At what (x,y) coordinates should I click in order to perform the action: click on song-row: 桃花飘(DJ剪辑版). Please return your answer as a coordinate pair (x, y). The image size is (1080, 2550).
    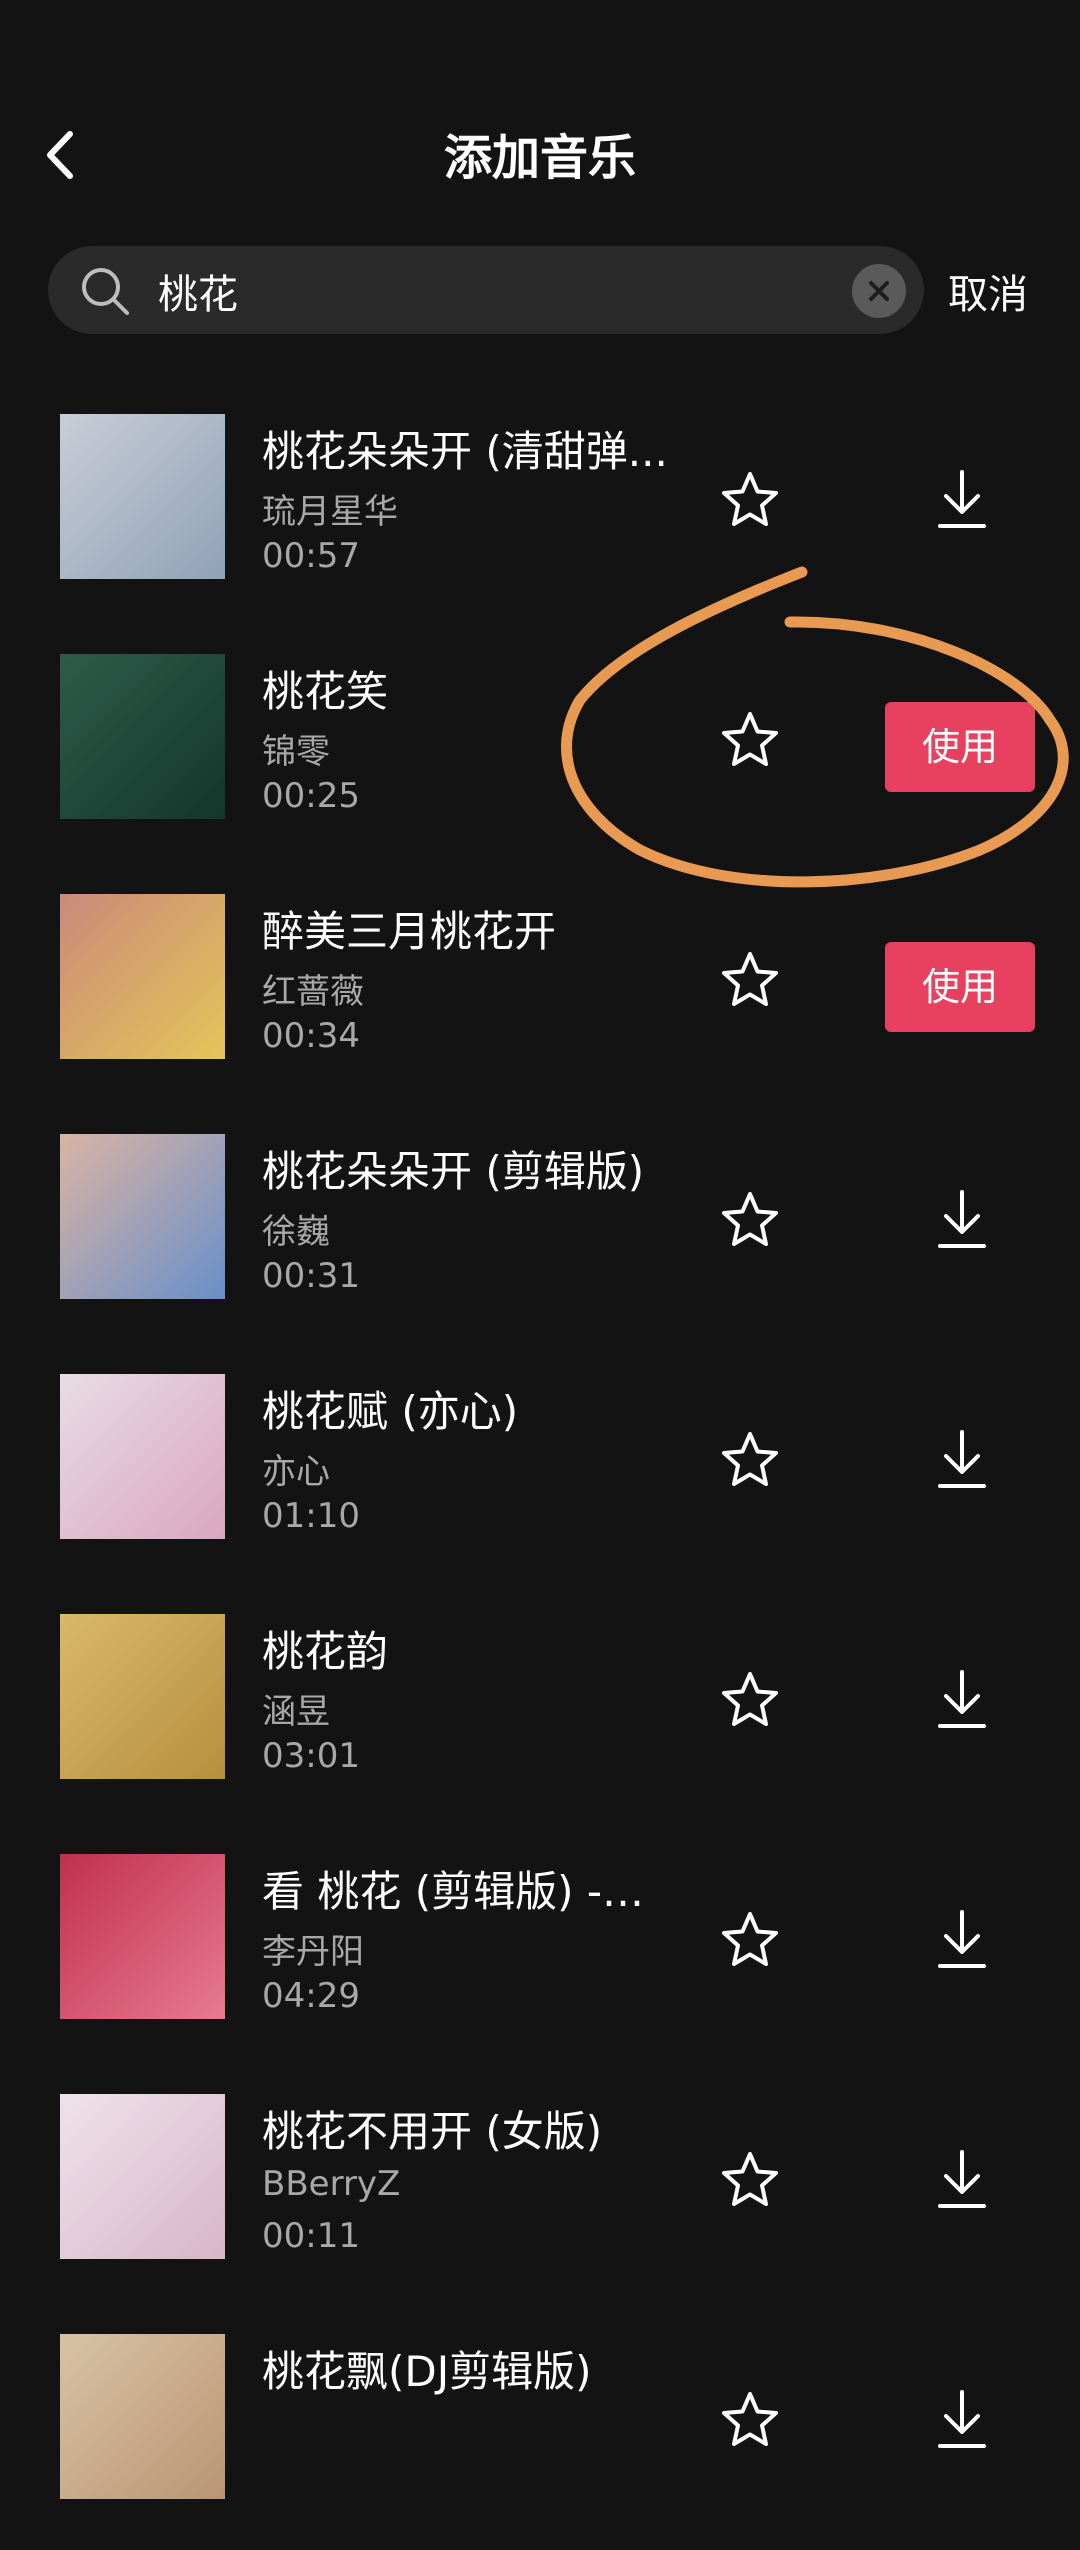
    Looking at the image, I should click on (540, 2430).